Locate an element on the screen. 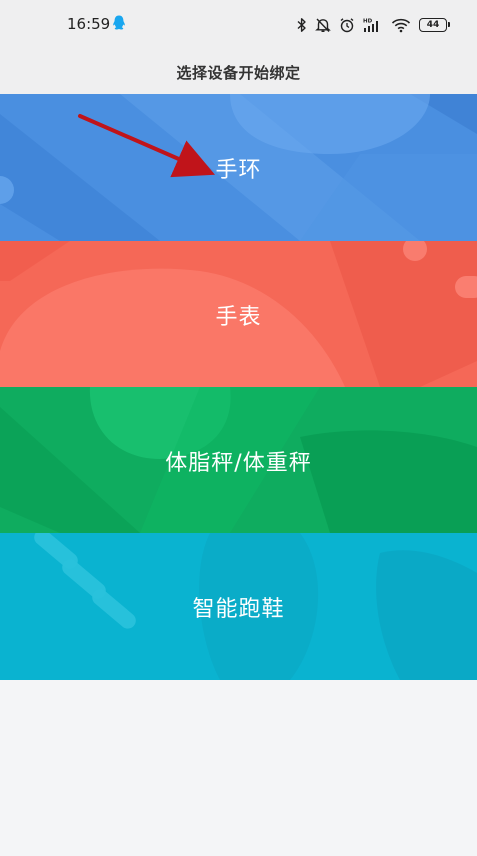 This screenshot has width=477, height=856. svg-text: HD is located at coordinates (368, 22).